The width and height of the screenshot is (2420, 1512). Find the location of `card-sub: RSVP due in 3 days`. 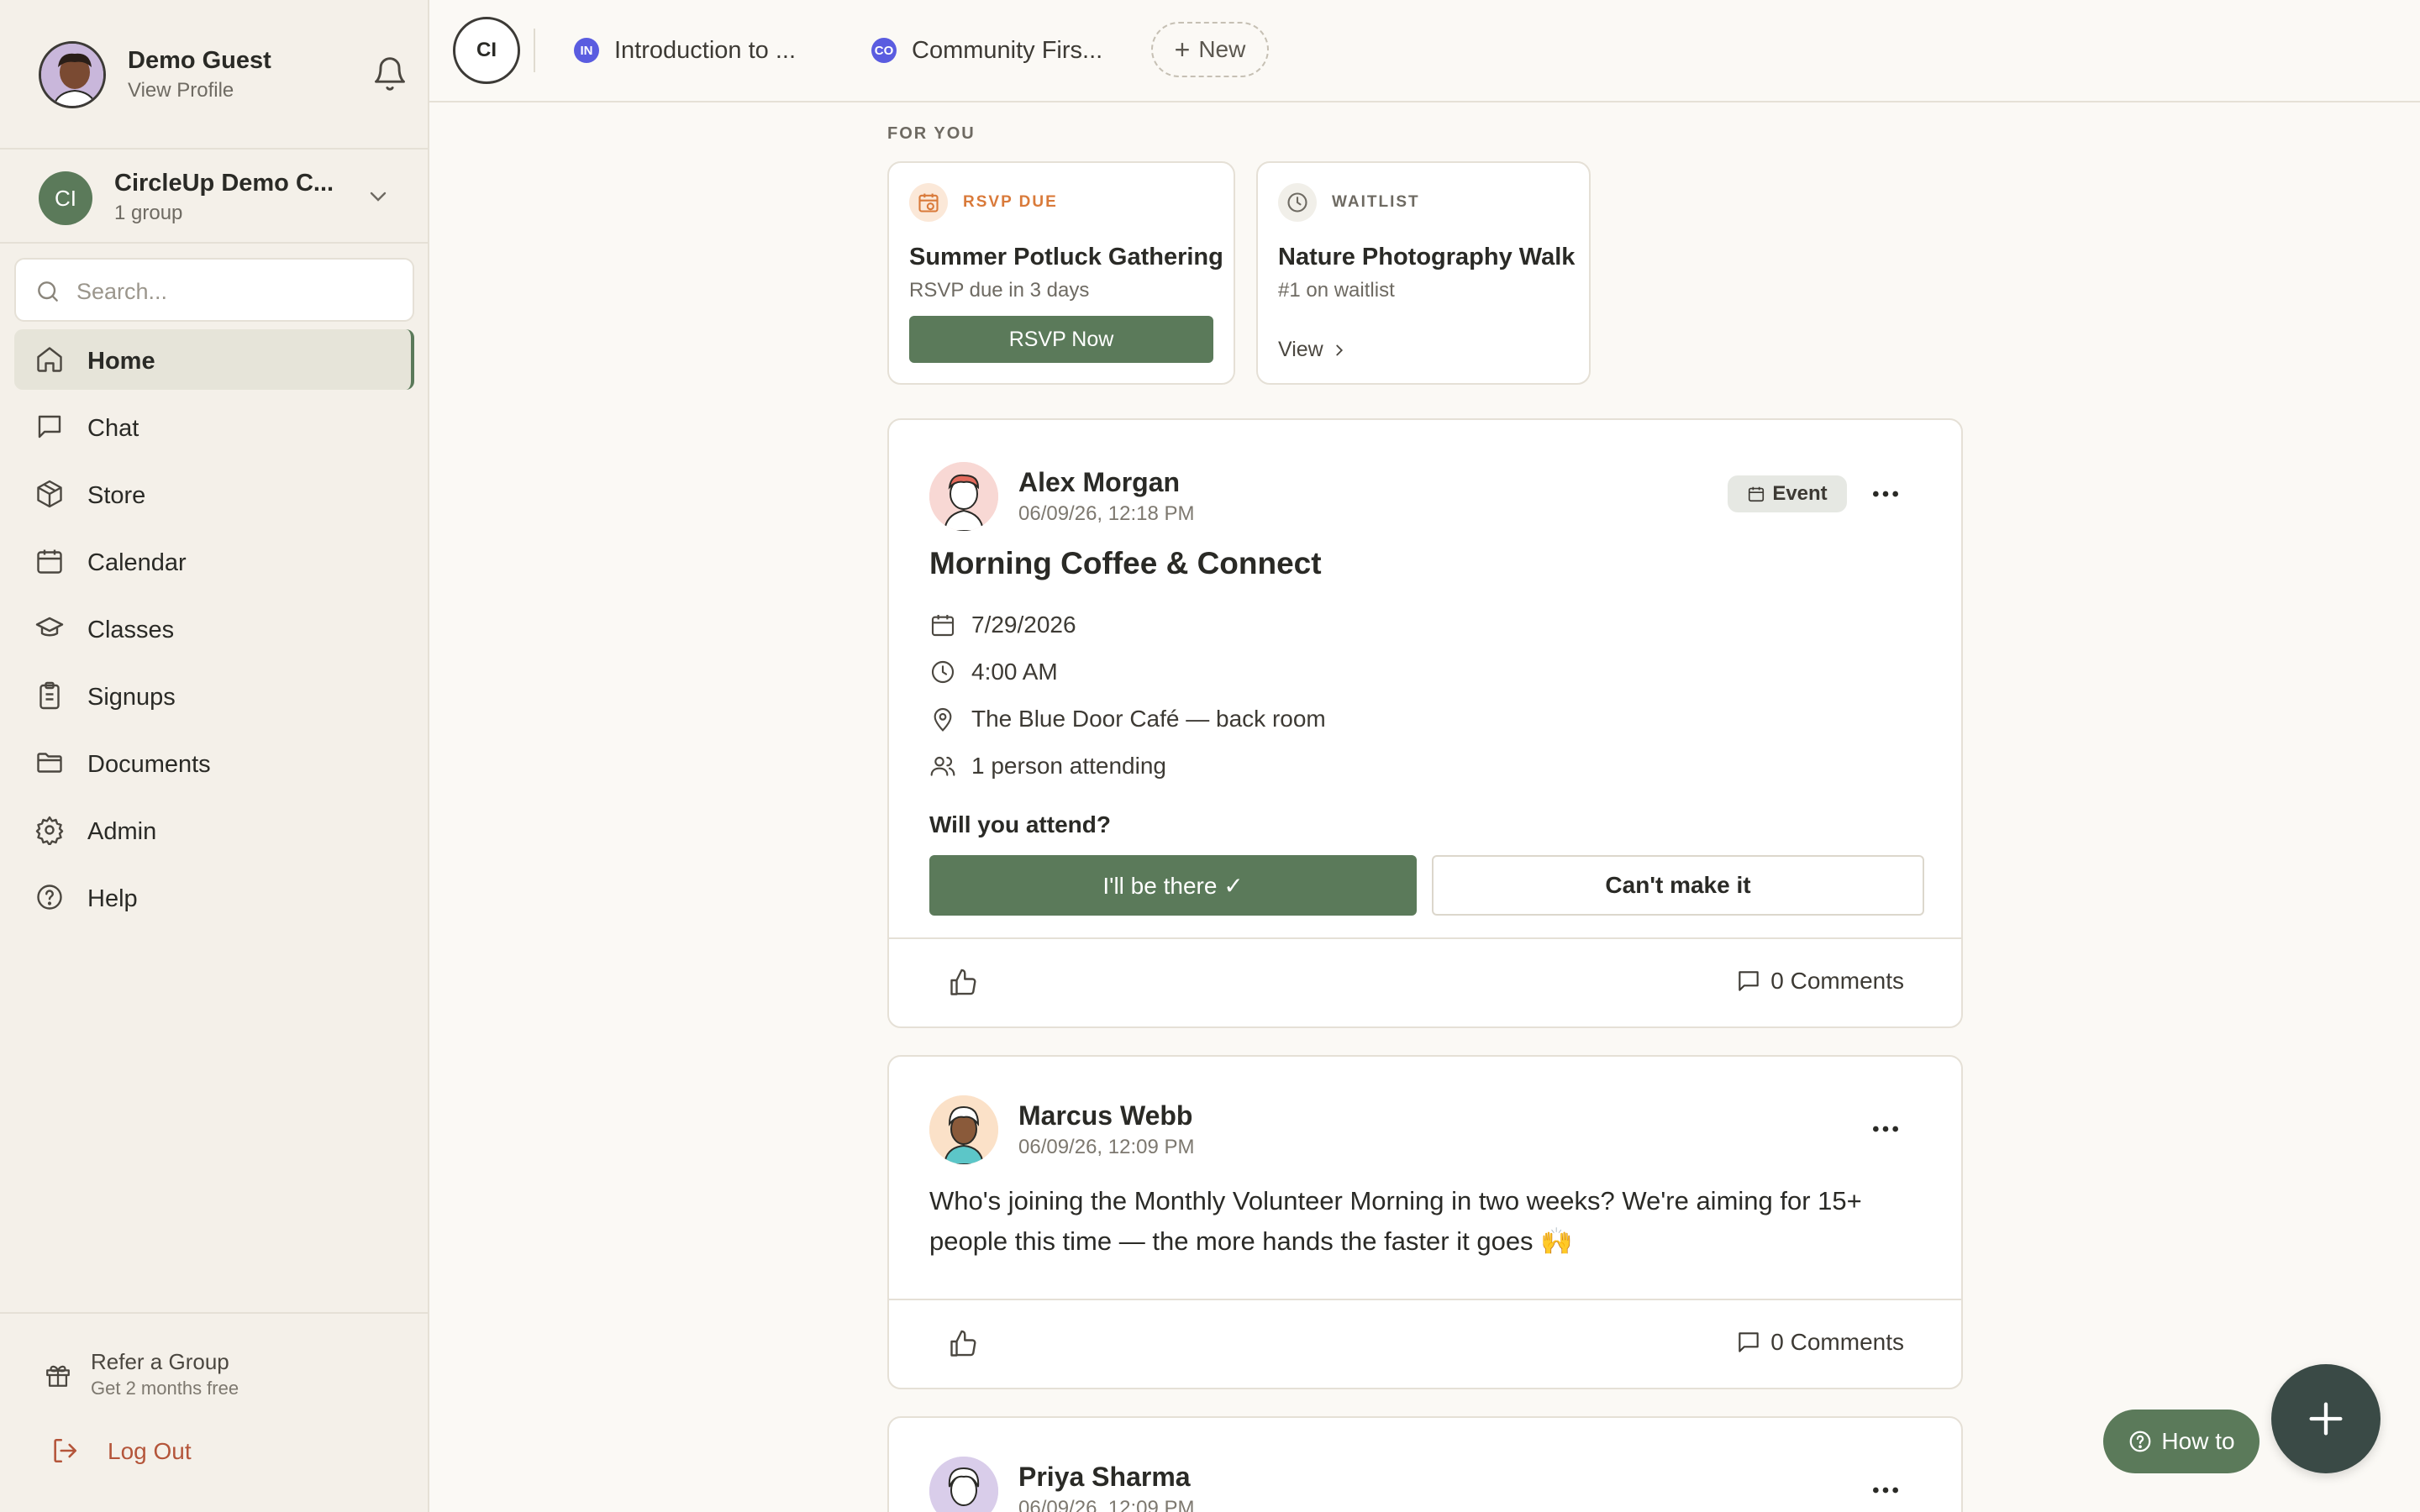

card-sub: RSVP due in 3 days is located at coordinates (999, 290).